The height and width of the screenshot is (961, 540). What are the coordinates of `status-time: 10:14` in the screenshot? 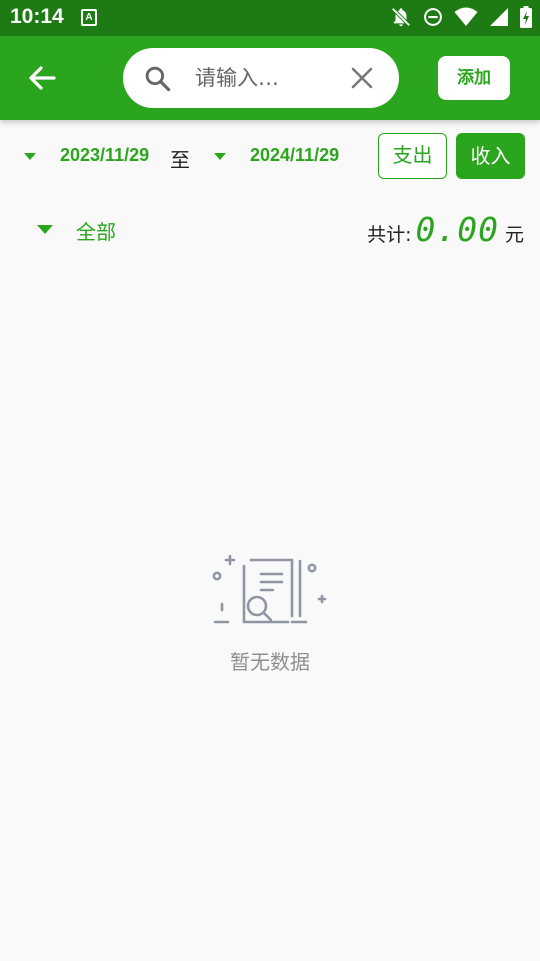 It's located at (37, 16).